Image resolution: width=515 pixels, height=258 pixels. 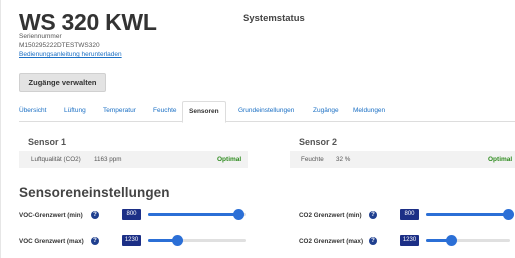 What do you see at coordinates (56, 159) in the screenshot?
I see `sensor-1-label: Luftqualität (CO2)` at bounding box center [56, 159].